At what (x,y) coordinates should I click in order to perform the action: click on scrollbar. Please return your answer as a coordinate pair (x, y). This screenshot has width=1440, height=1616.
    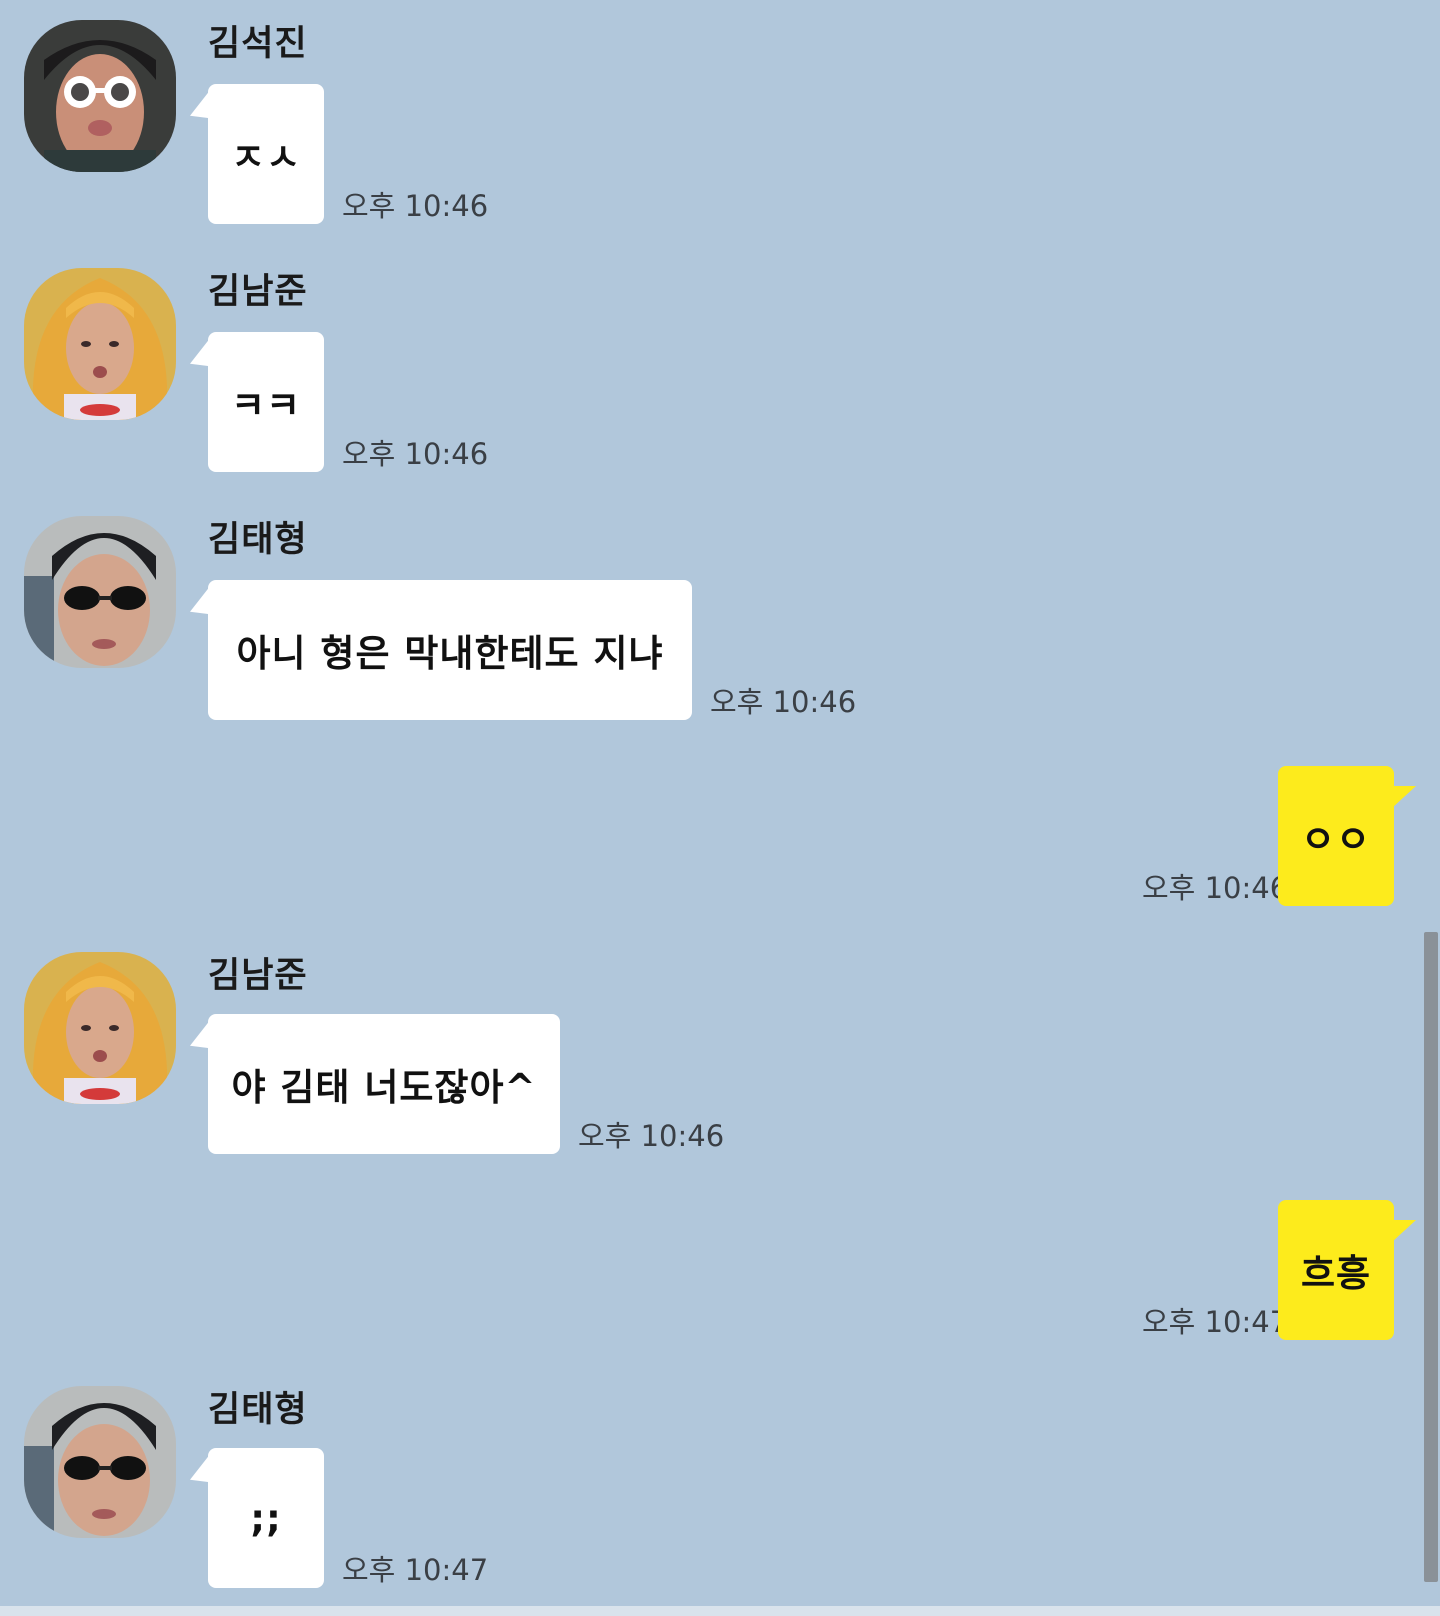
    Looking at the image, I should click on (1431, 1257).